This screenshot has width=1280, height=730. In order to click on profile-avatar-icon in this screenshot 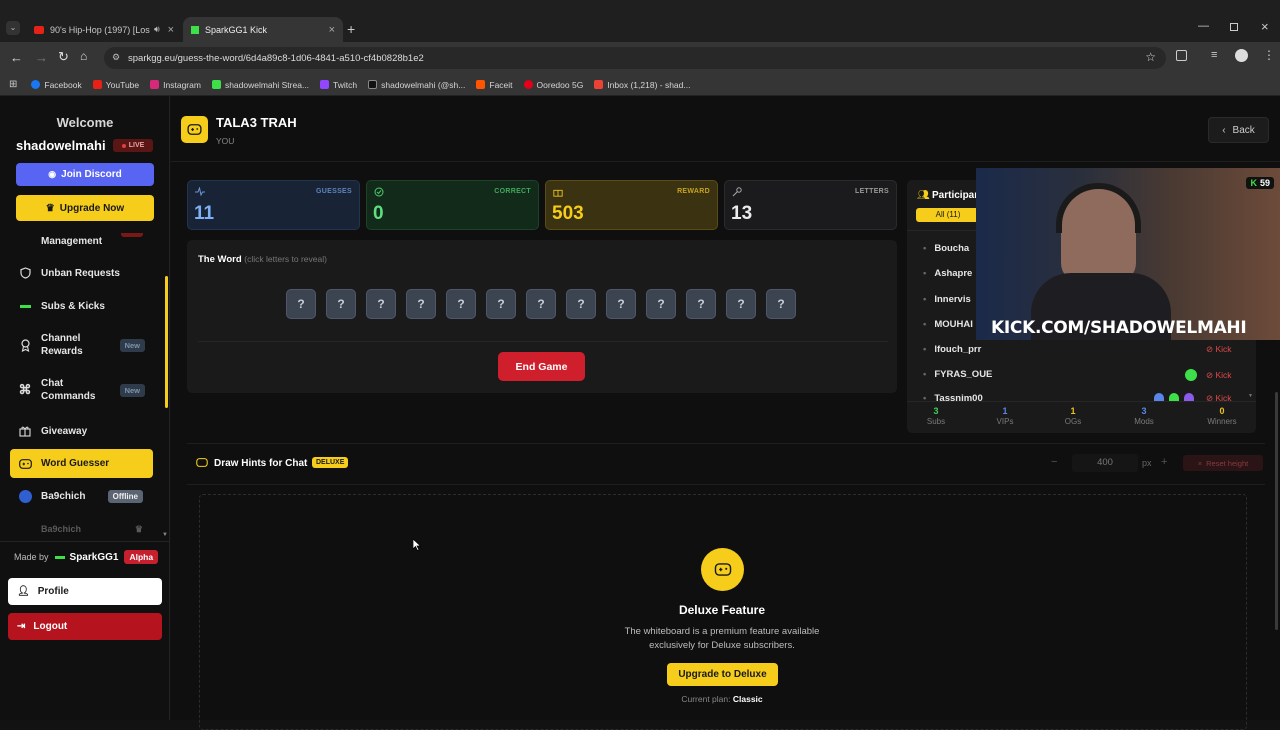, I will do `click(1241, 55)`.